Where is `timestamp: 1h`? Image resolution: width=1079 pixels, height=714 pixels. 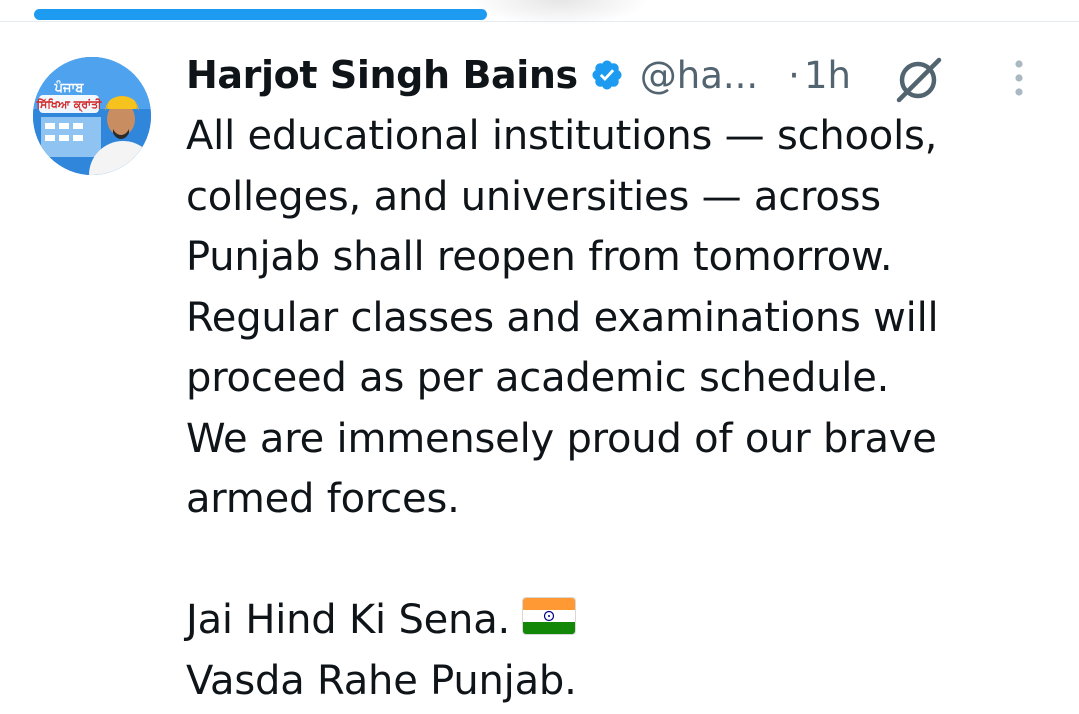
timestamp: 1h is located at coordinates (827, 75).